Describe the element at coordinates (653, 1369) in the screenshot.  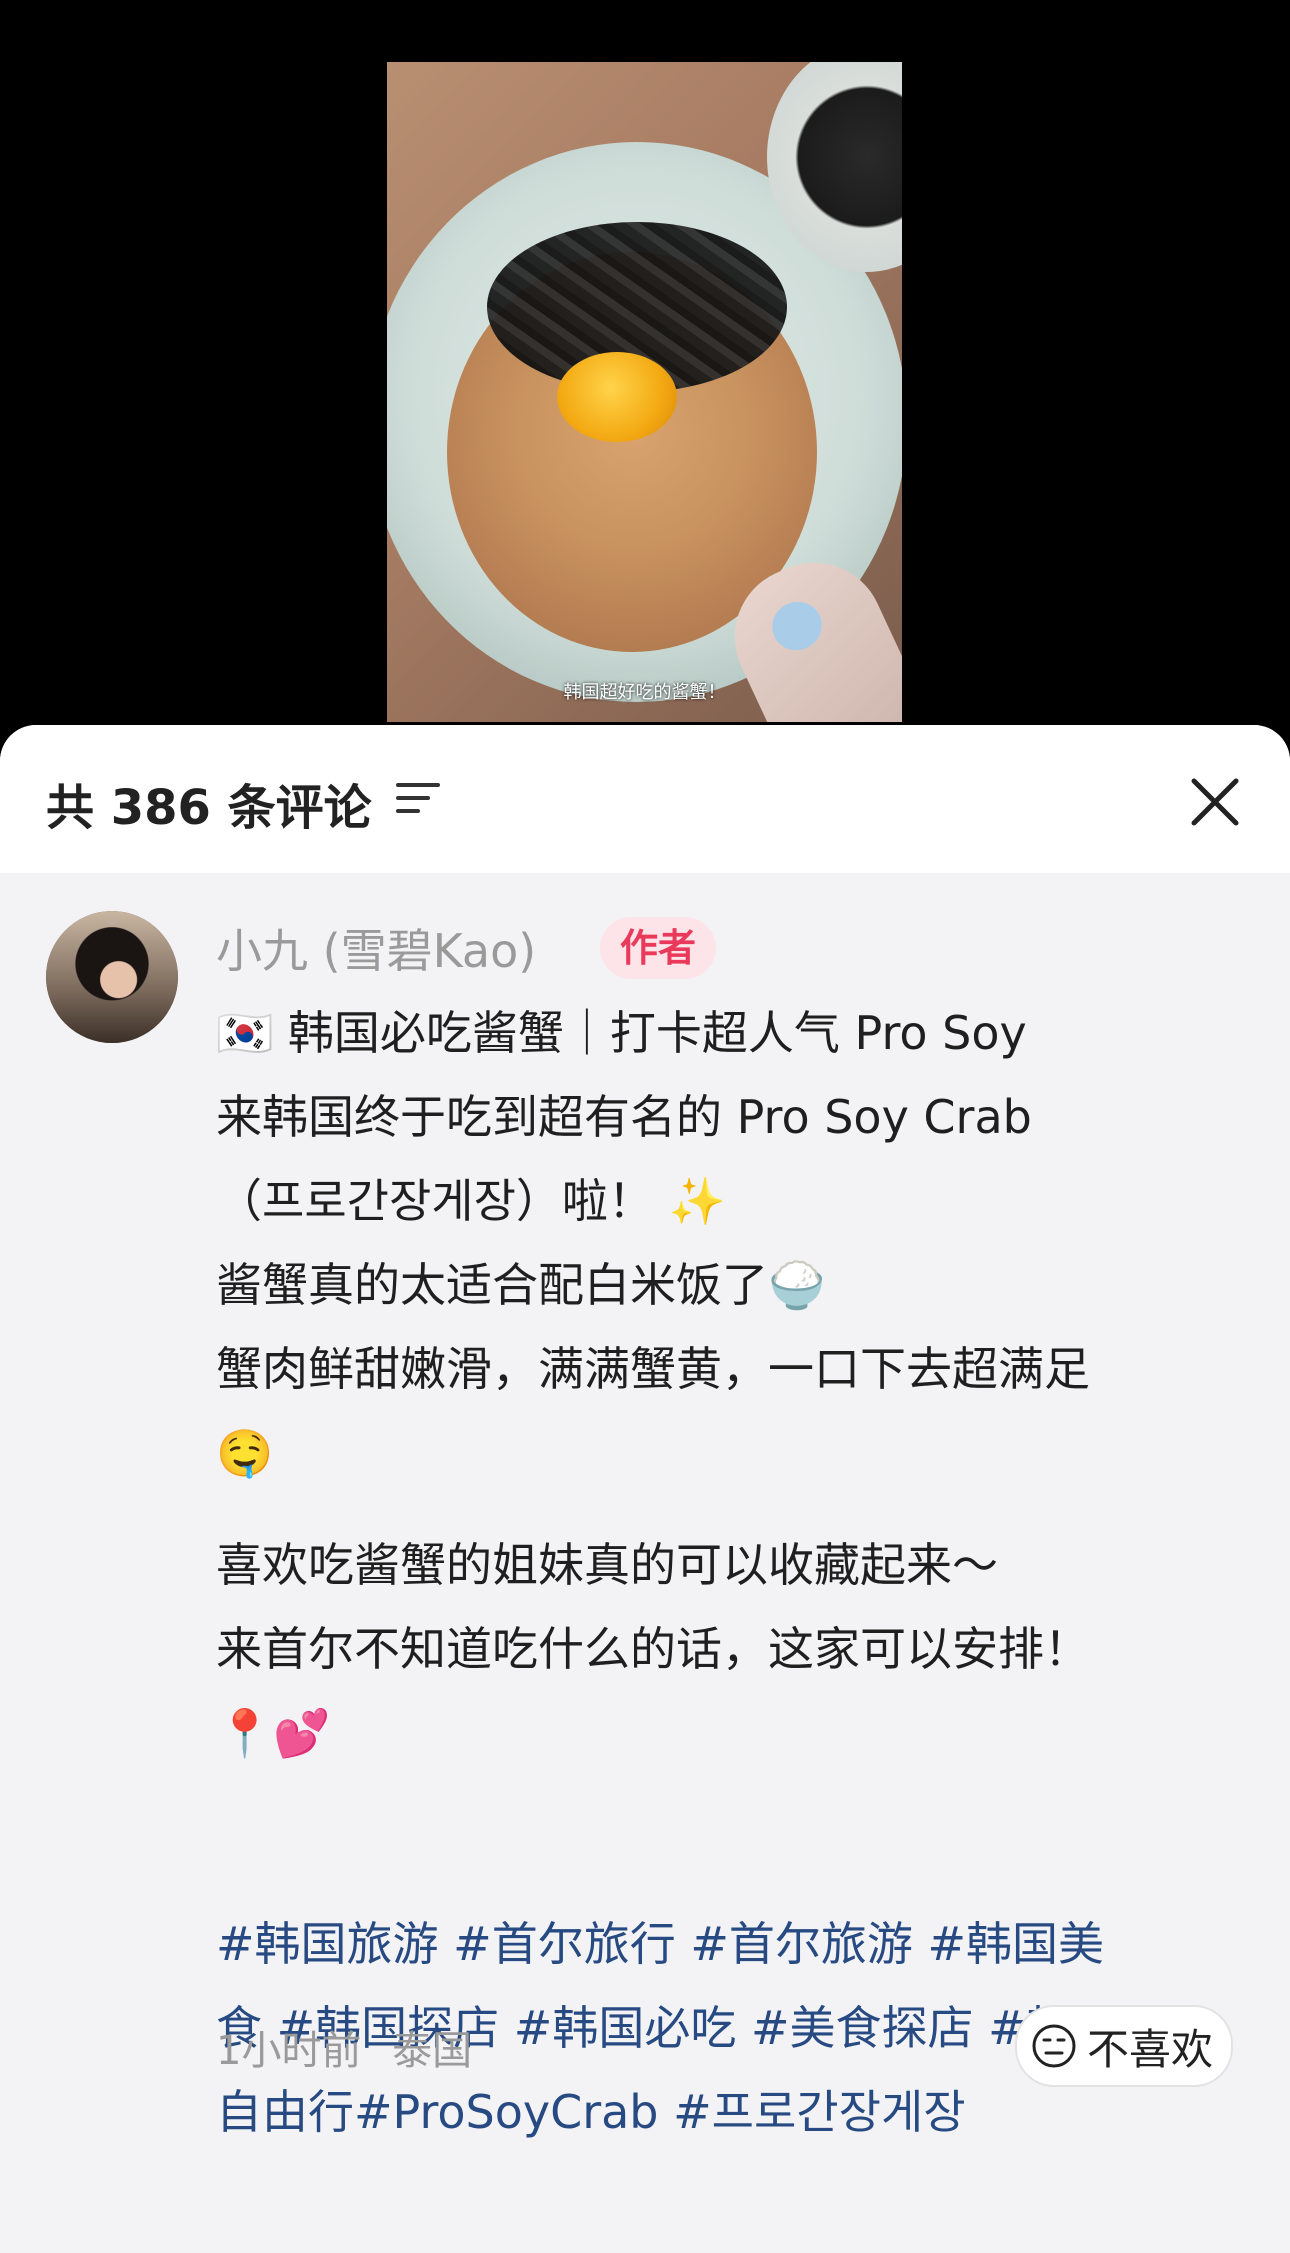
I see `comment-line: 蟹肉鲜甜嫩滑，满满蟹黄，一口下去超满足` at that location.